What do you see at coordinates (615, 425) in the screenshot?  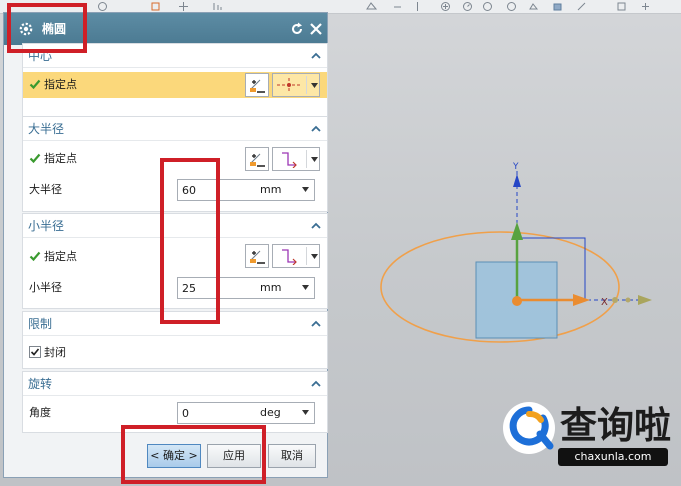 I see `watermark-title: 查询啦` at bounding box center [615, 425].